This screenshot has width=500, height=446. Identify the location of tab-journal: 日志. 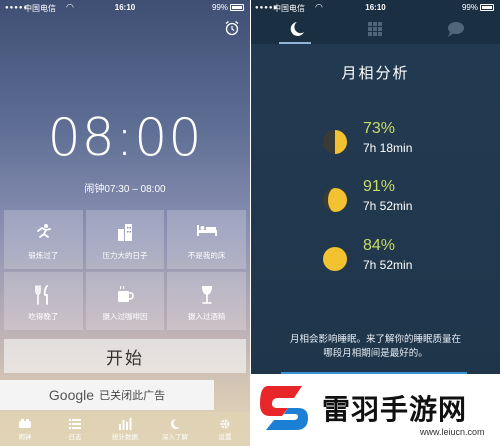
(75, 429).